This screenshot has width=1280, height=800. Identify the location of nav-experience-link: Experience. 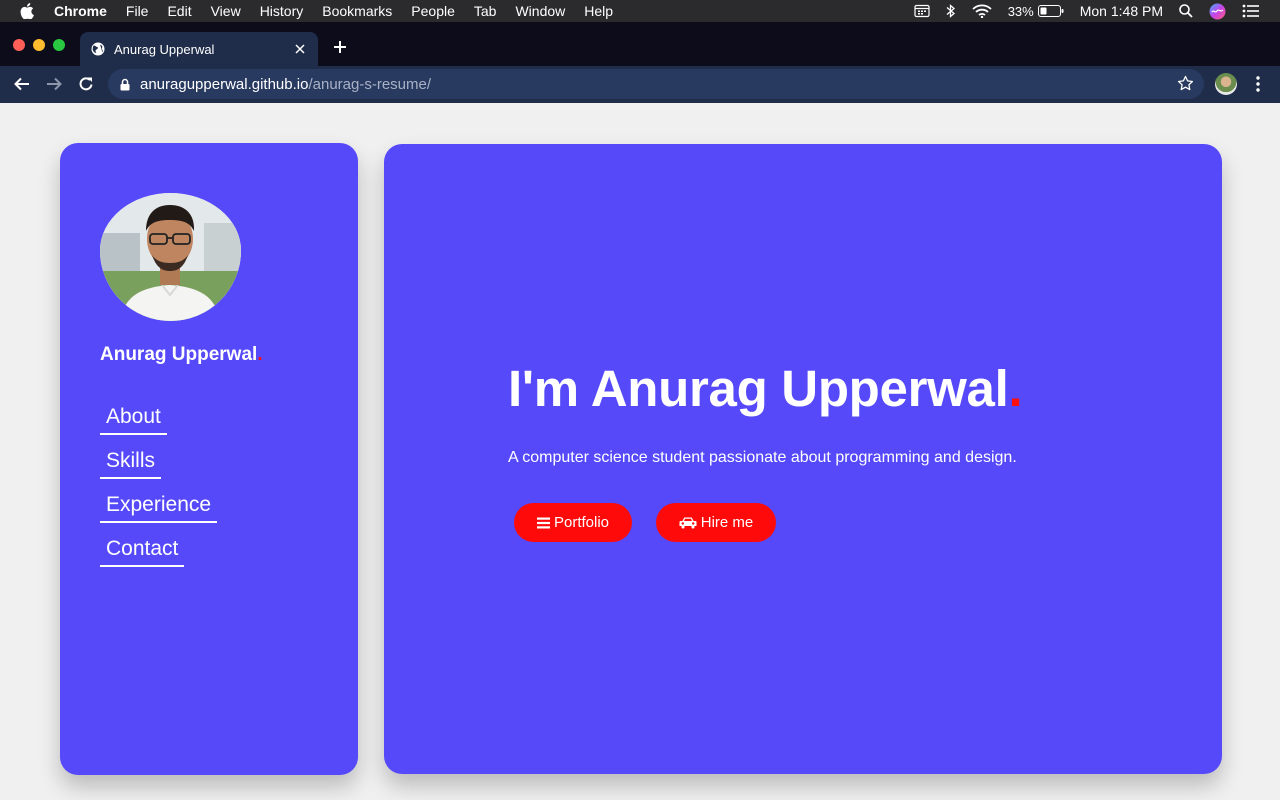
(159, 508).